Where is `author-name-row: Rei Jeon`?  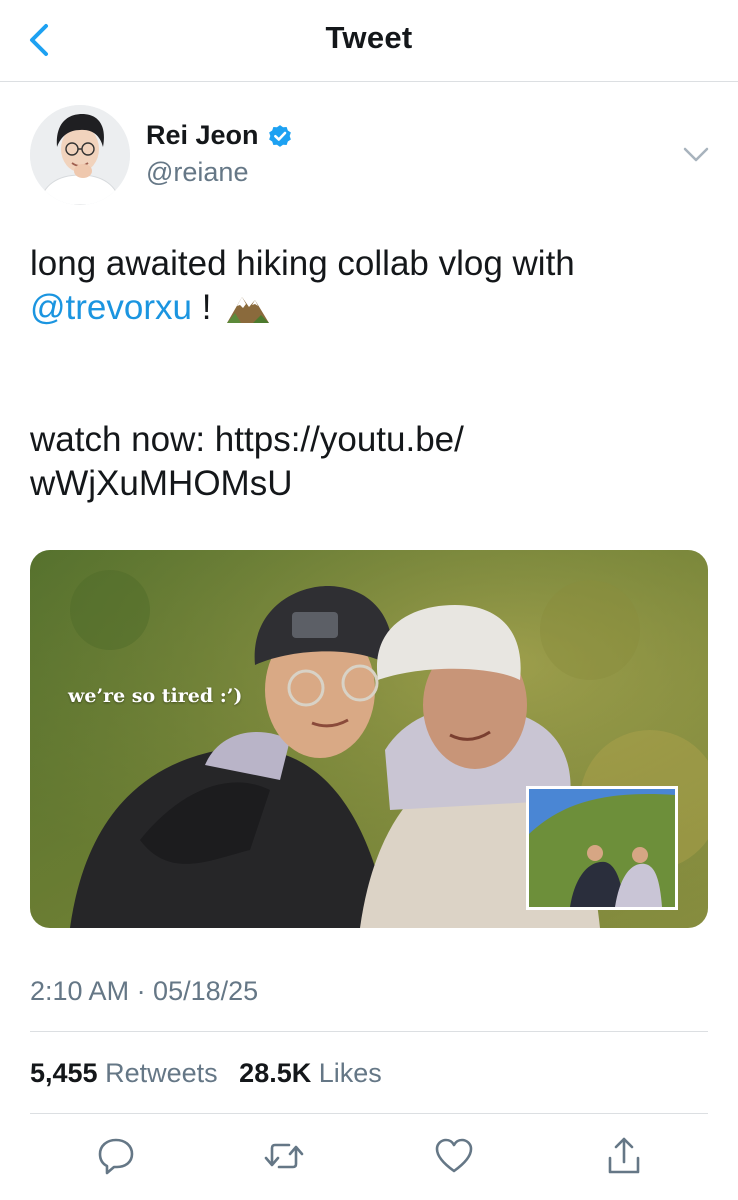
author-name-row: Rei Jeon is located at coordinates (220, 135).